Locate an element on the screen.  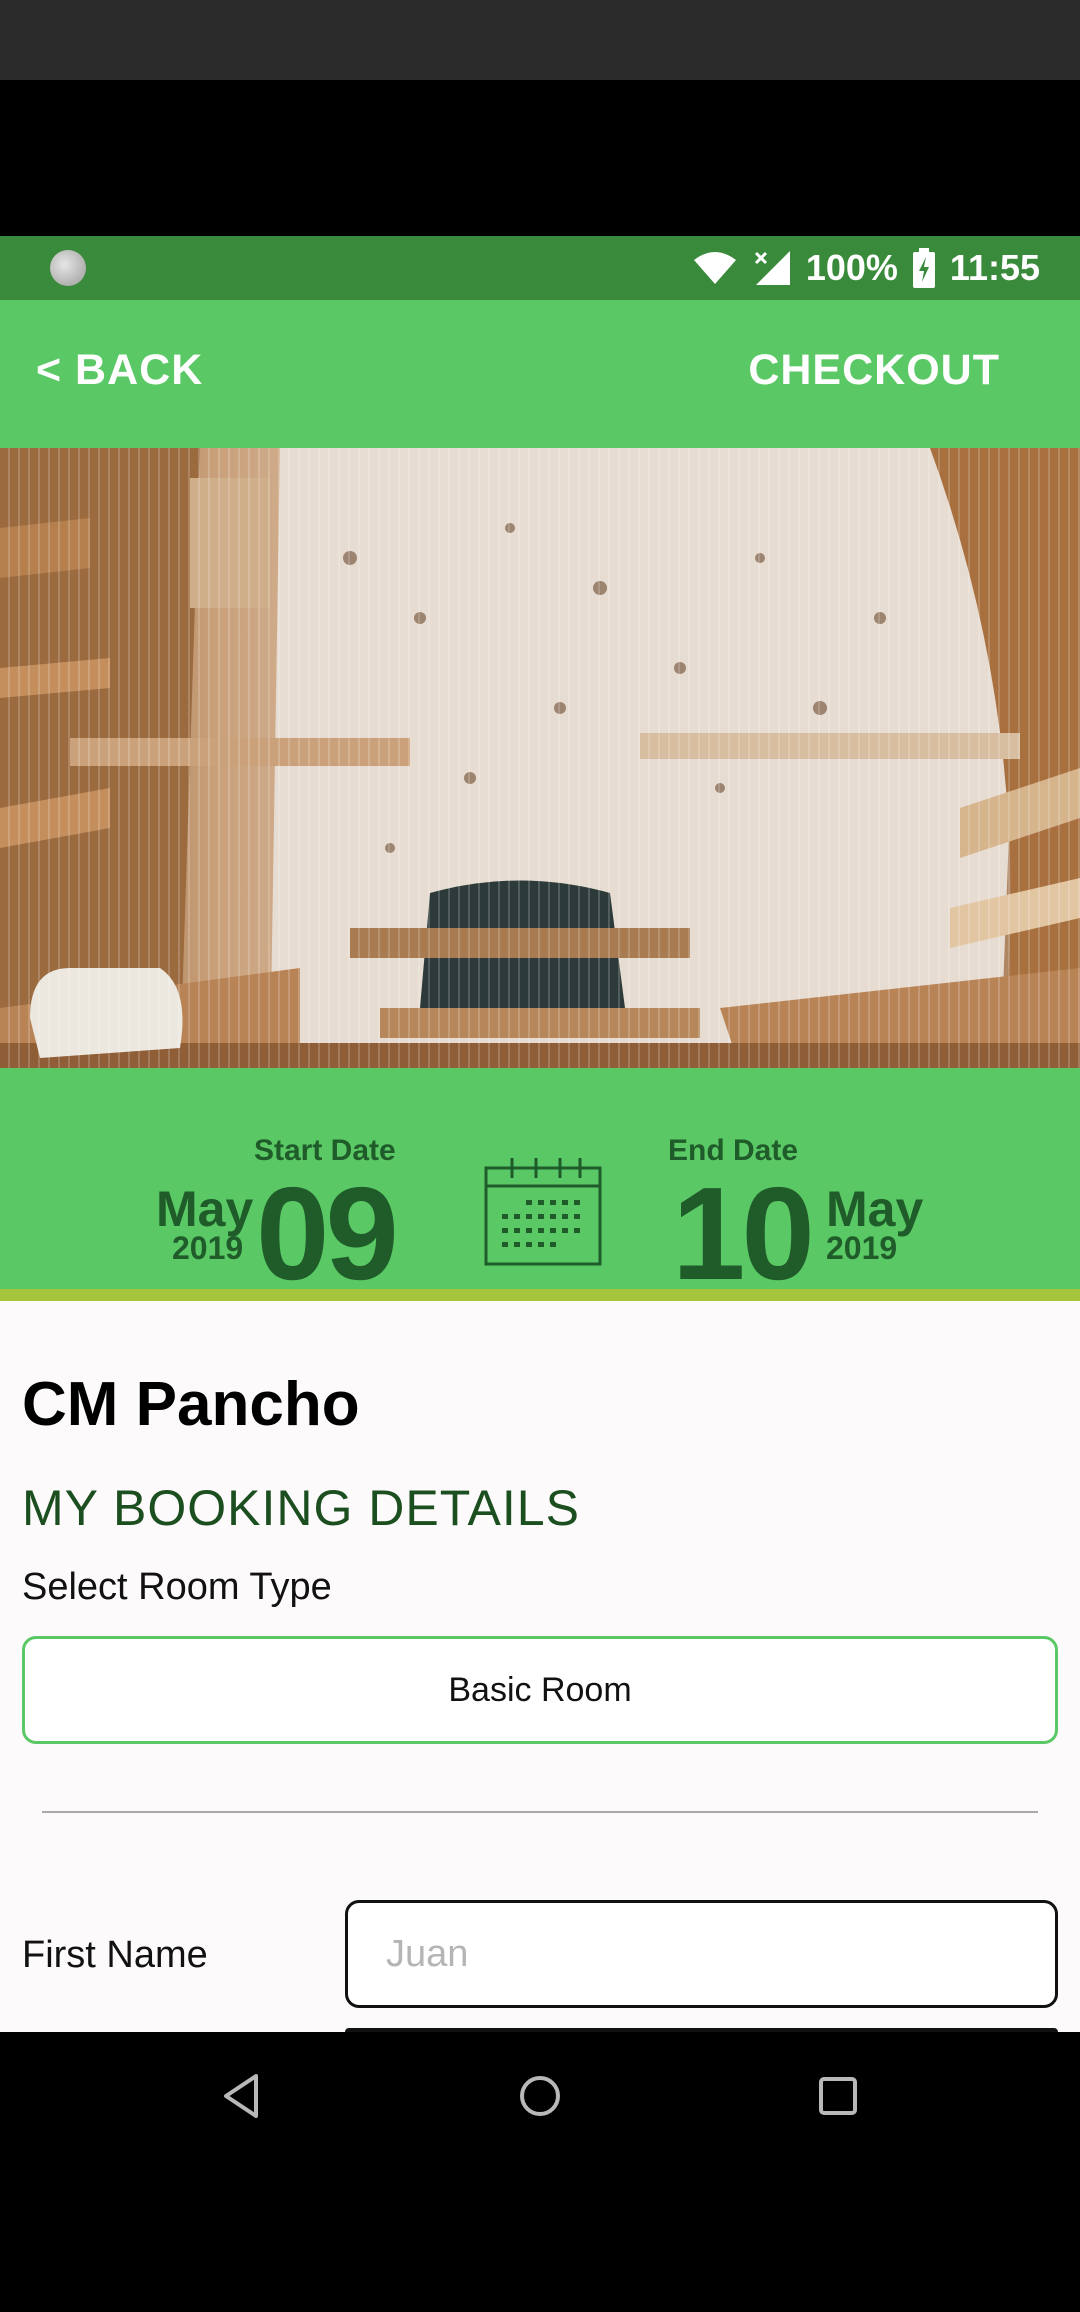
checkout-button: CHECKOUT is located at coordinates (874, 370).